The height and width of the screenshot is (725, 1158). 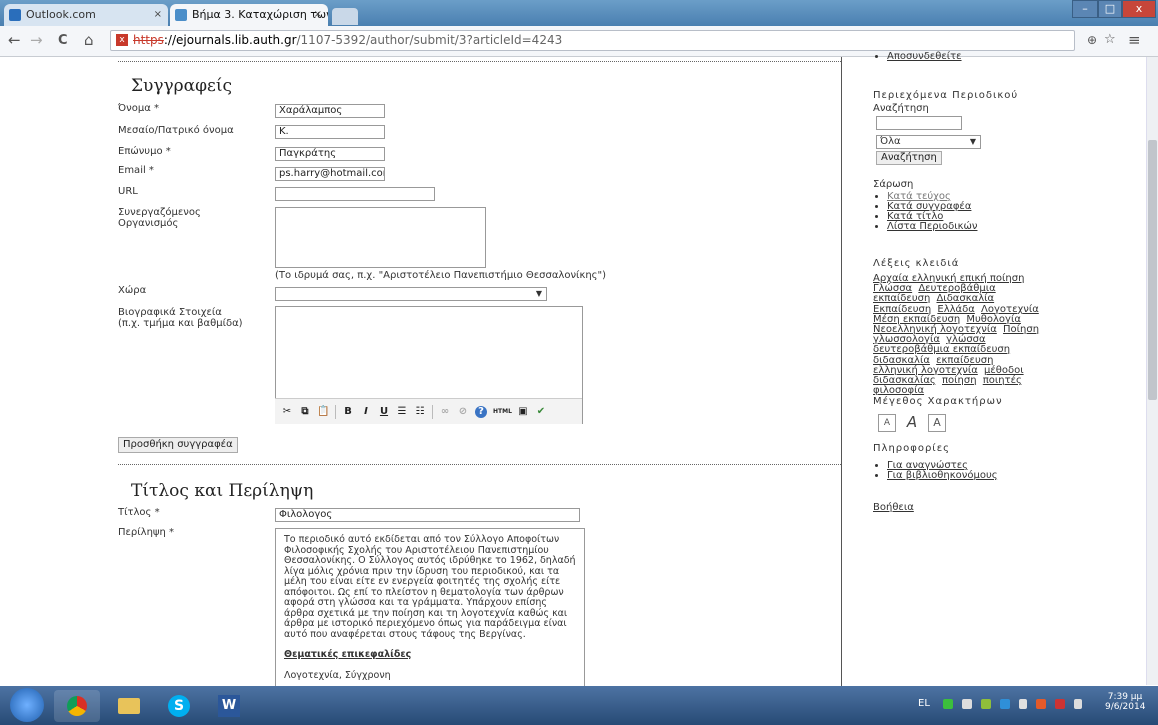 I want to click on scrollbar-thumb, so click(x=1152, y=270).